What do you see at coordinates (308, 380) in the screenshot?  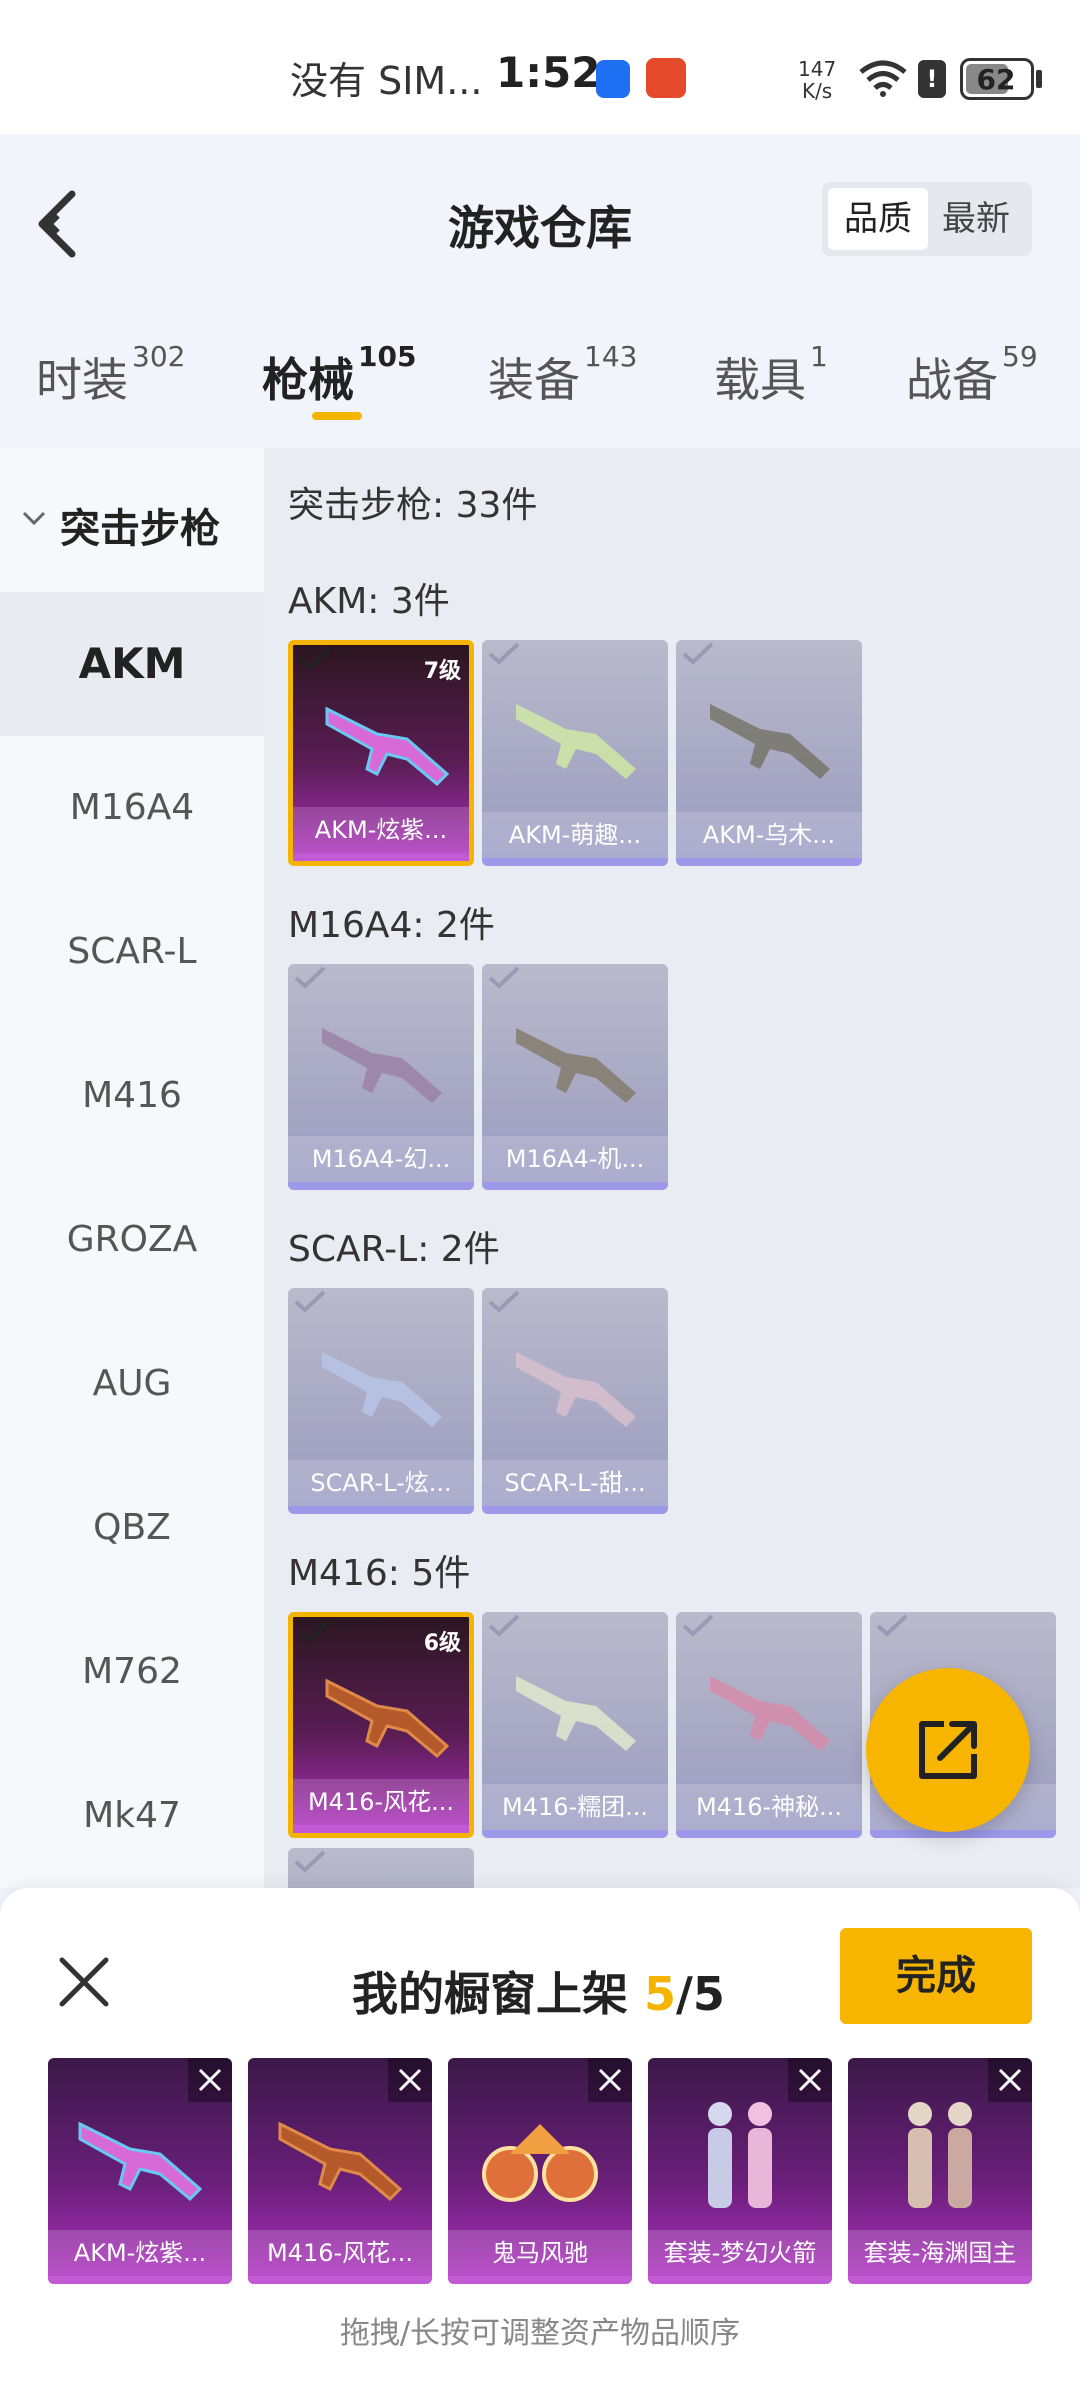 I see `tab-label: 枪械` at bounding box center [308, 380].